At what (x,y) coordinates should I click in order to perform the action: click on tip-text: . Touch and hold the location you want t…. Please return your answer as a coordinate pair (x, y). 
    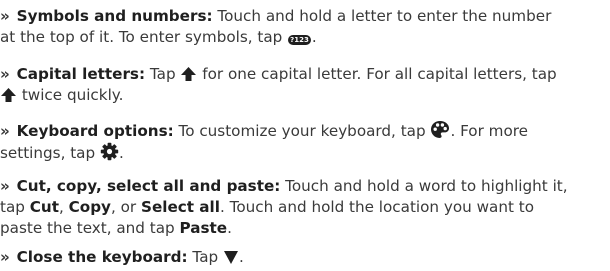
    Looking at the image, I should click on (377, 206).